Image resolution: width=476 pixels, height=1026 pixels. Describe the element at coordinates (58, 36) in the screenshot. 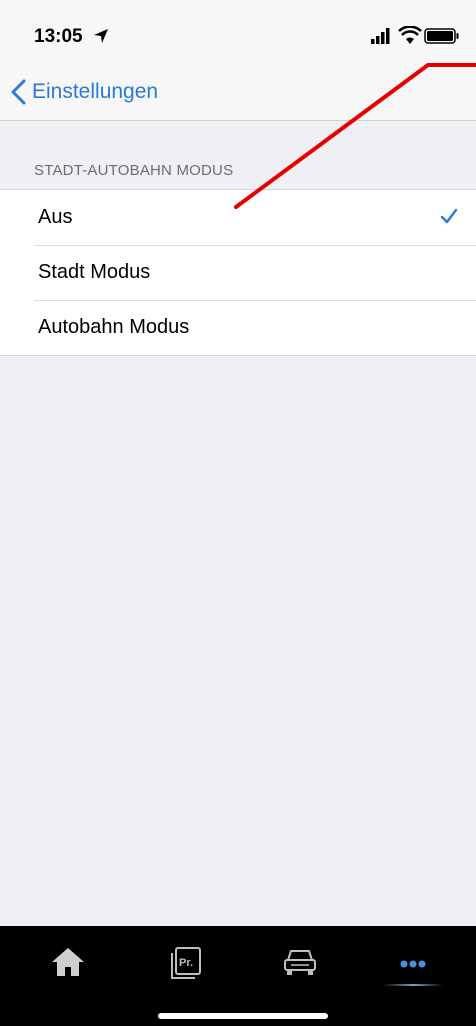

I see `status-time: 13:05` at that location.